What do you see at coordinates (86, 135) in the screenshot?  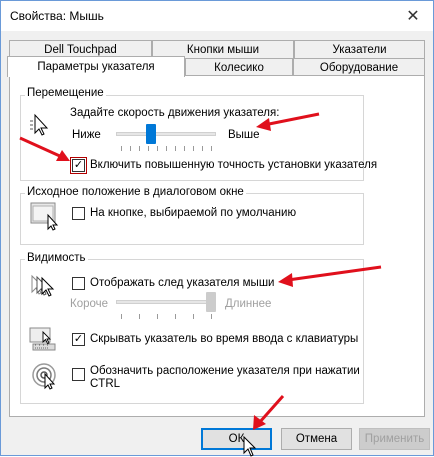 I see `speed-slow-label: Ниже` at bounding box center [86, 135].